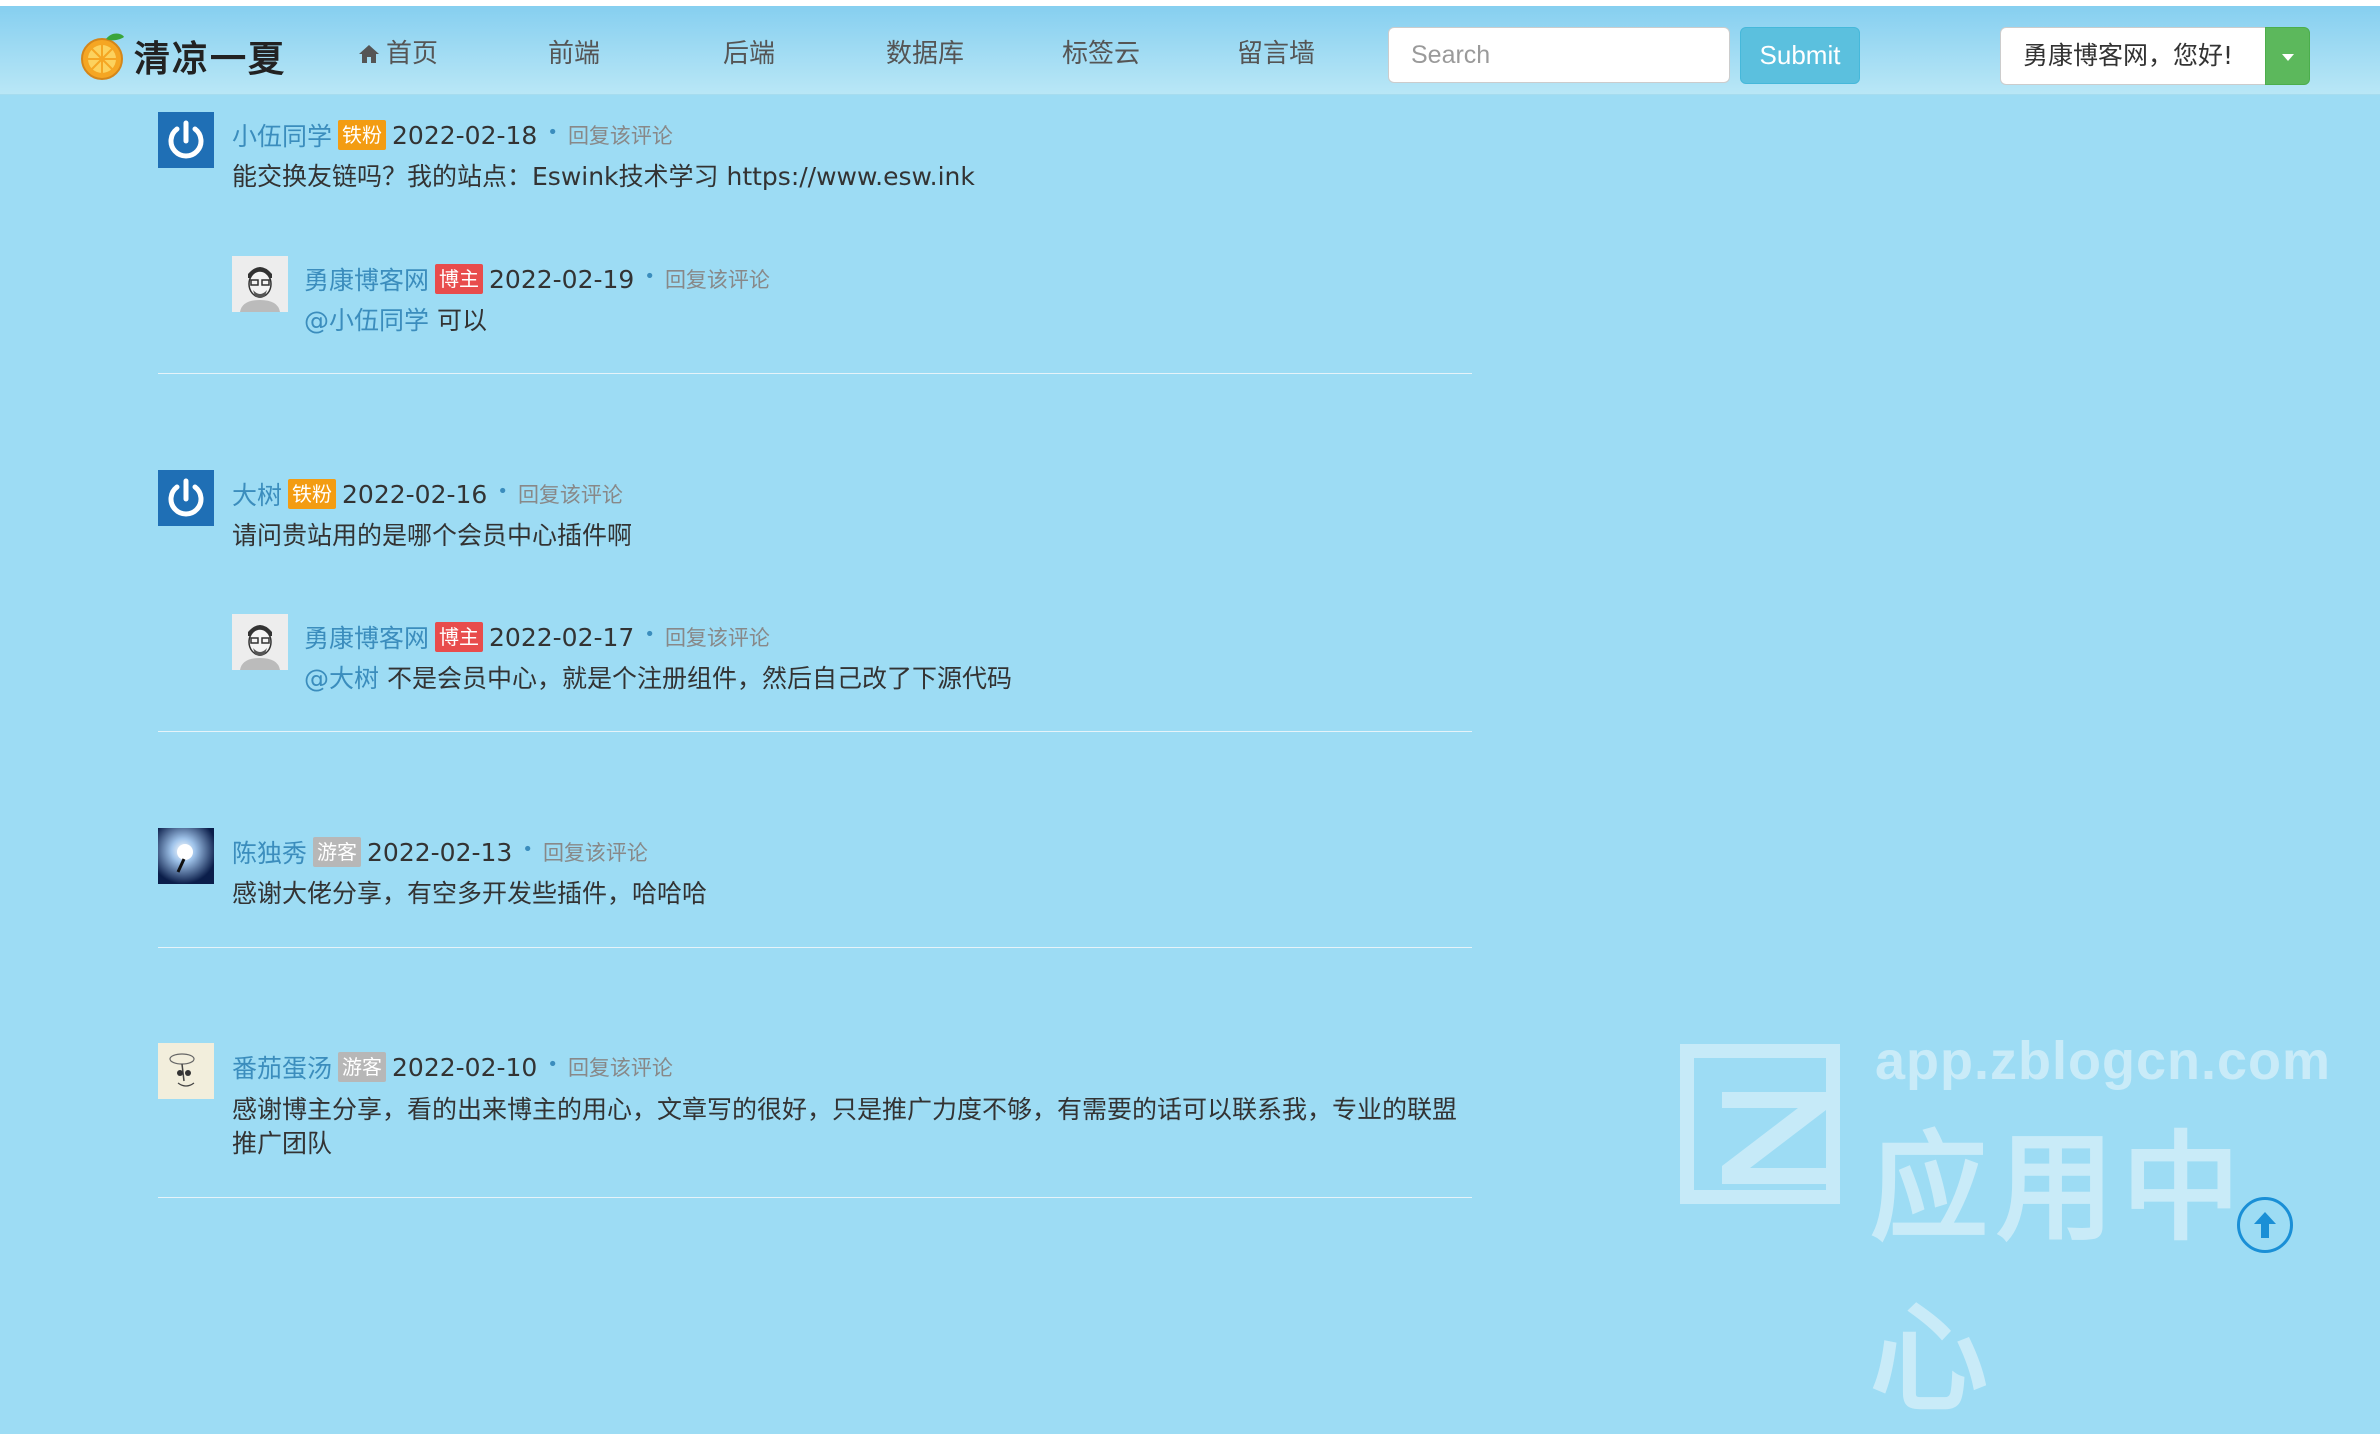  Describe the element at coordinates (186, 1071) in the screenshot. I see `sketch-avatar-icon` at that location.